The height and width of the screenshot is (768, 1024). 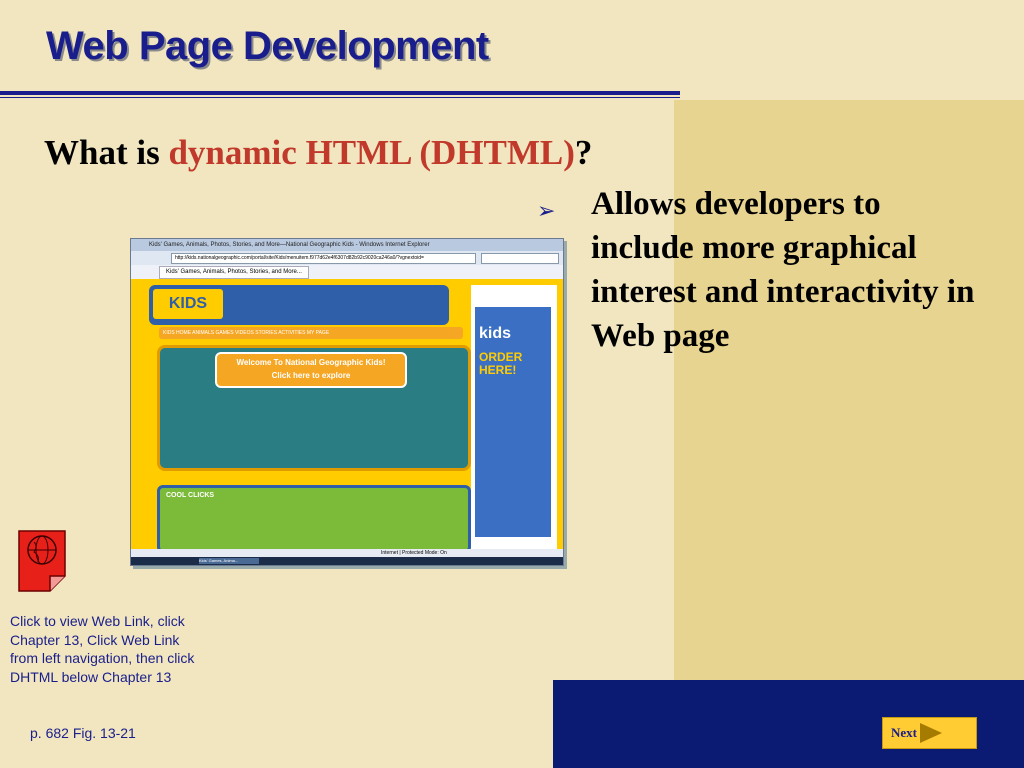 I want to click on question-highlight: dynamic HTML (DHTML), so click(x=371, y=152).